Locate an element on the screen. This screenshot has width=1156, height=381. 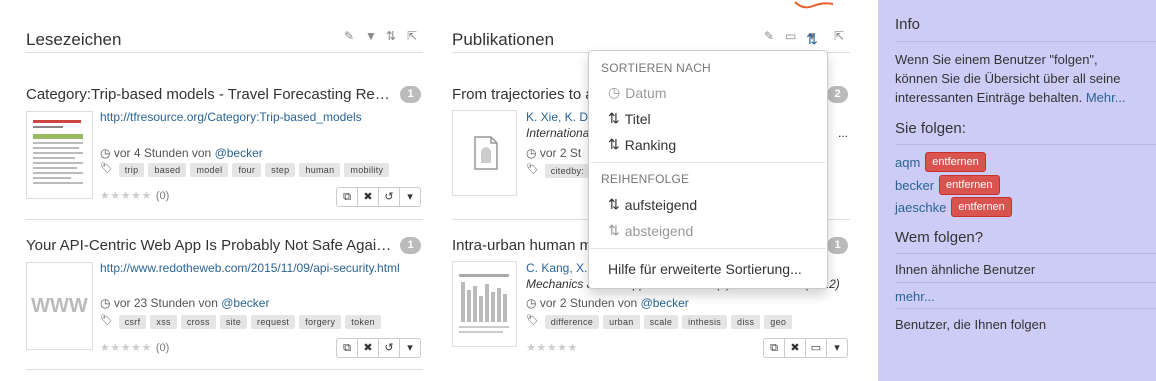
whom-to-follow-heading: Wem folgen? is located at coordinates (939, 237).